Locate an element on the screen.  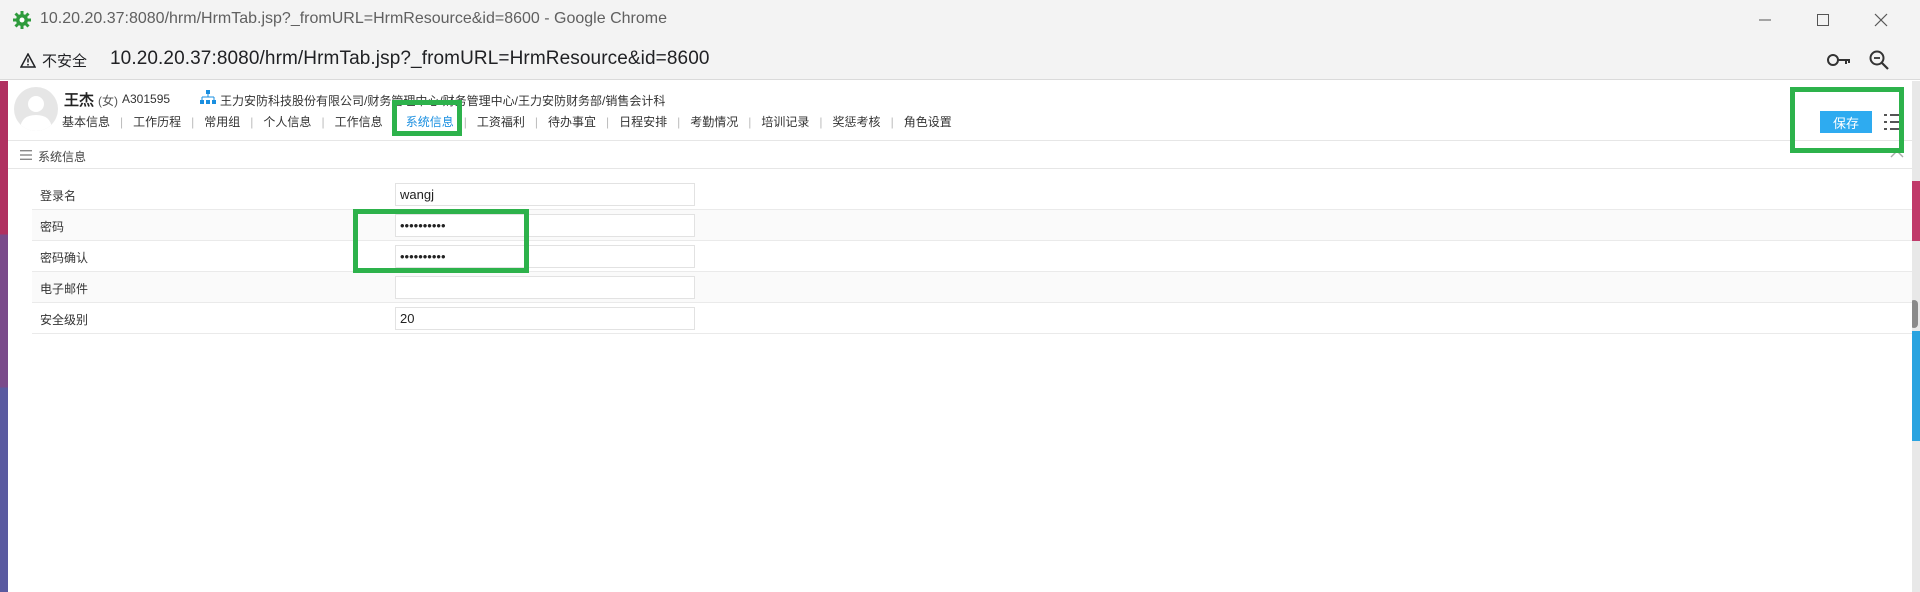
green-gear-icon is located at coordinates (22, 20).